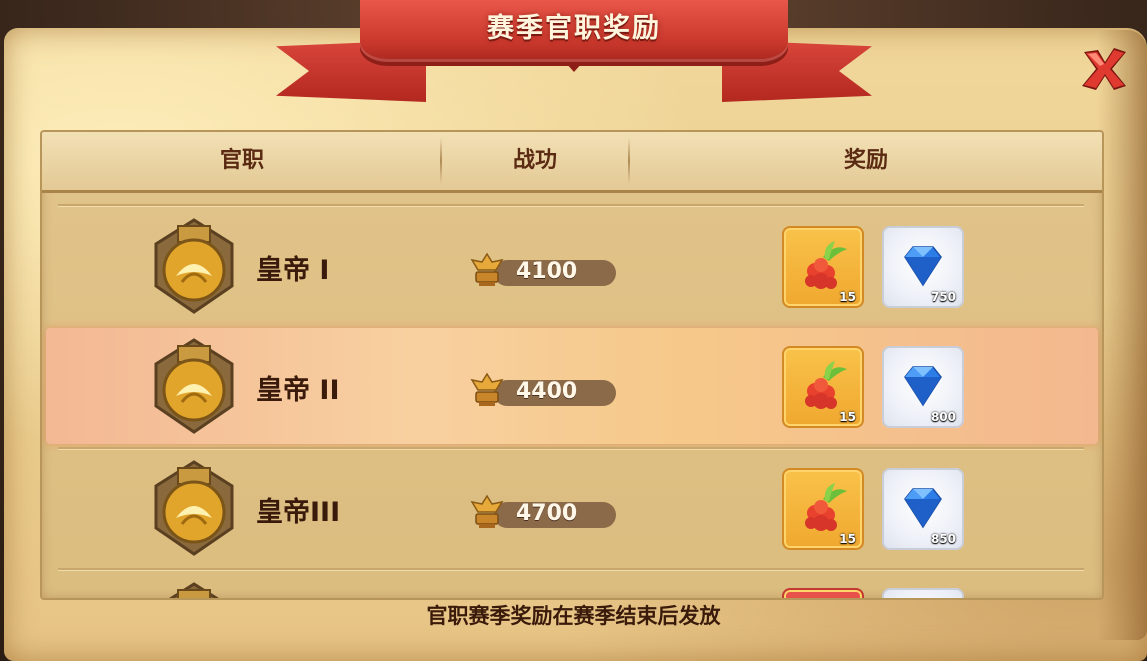 The image size is (1147, 661). What do you see at coordinates (923, 593) in the screenshot?
I see `reward-gem` at bounding box center [923, 593].